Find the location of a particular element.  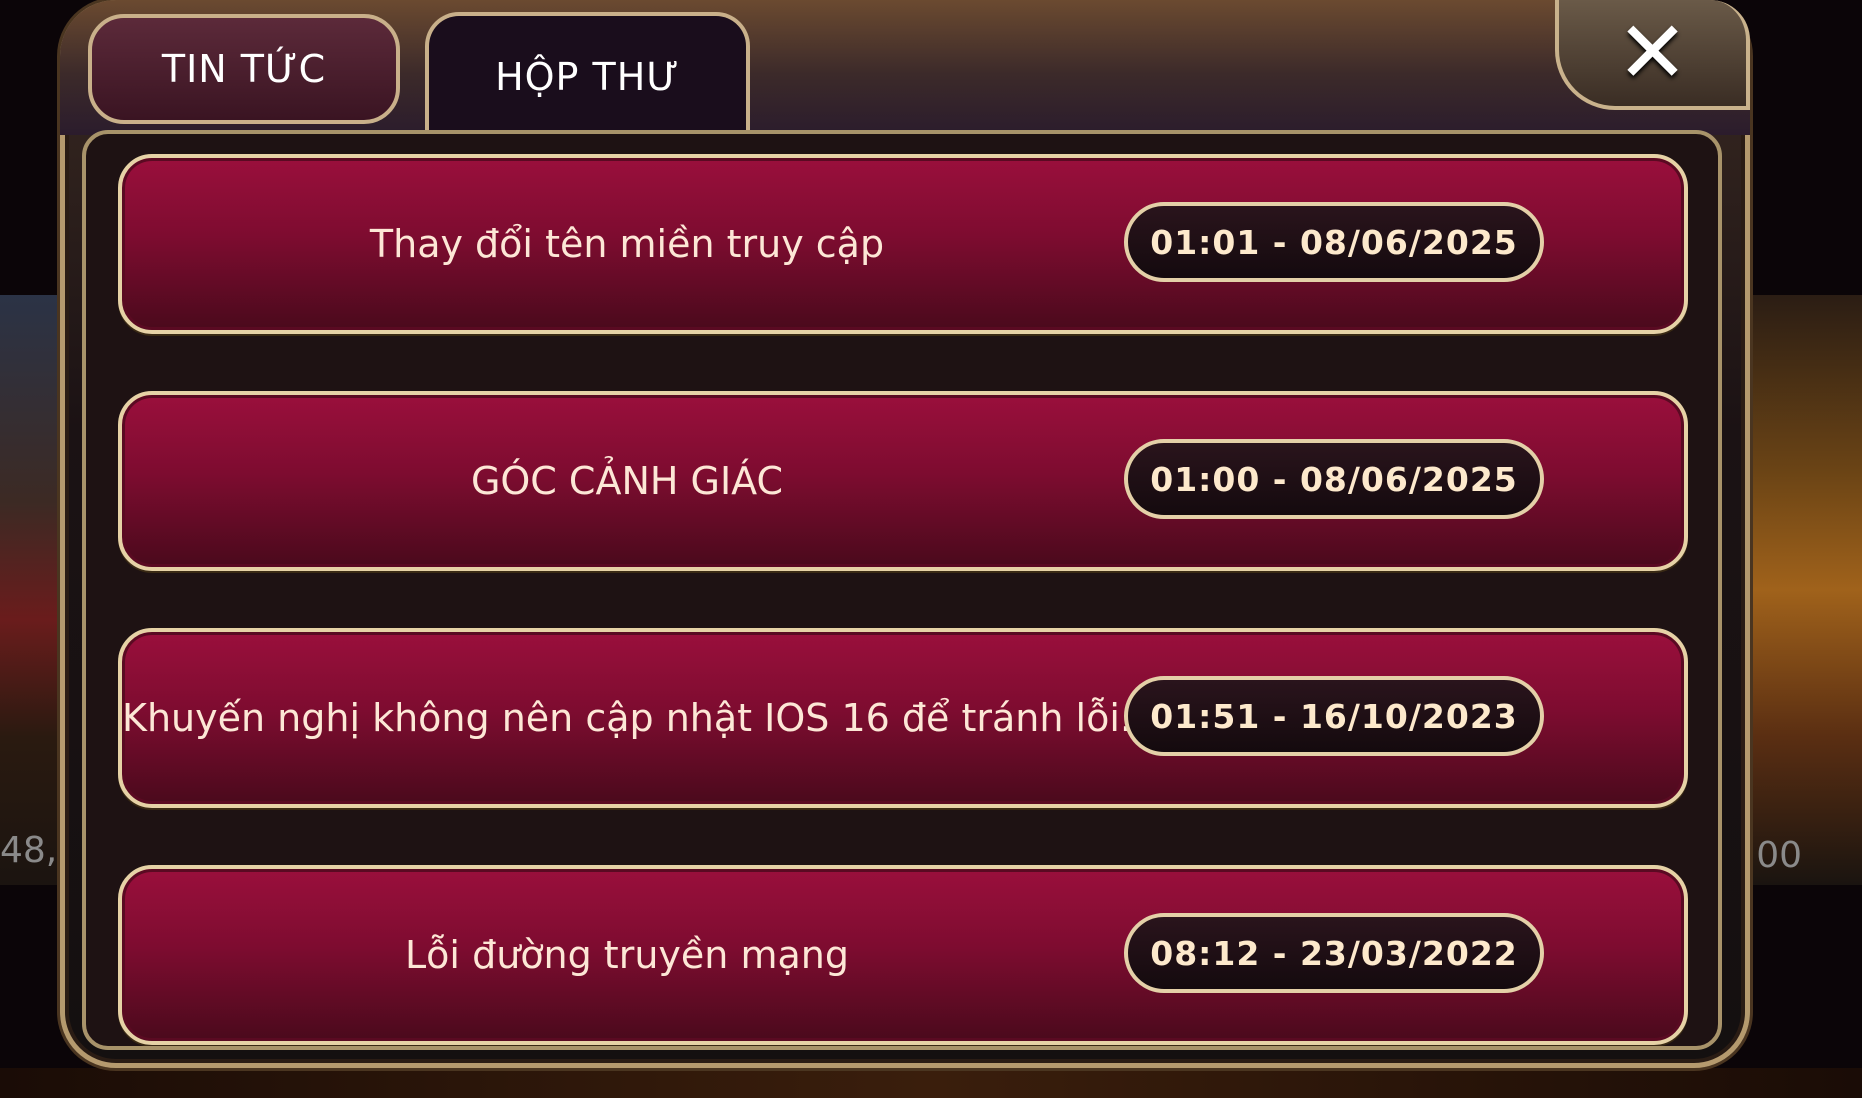

message-time-badge: 01:01 - 08/06/2025 is located at coordinates (1334, 242).